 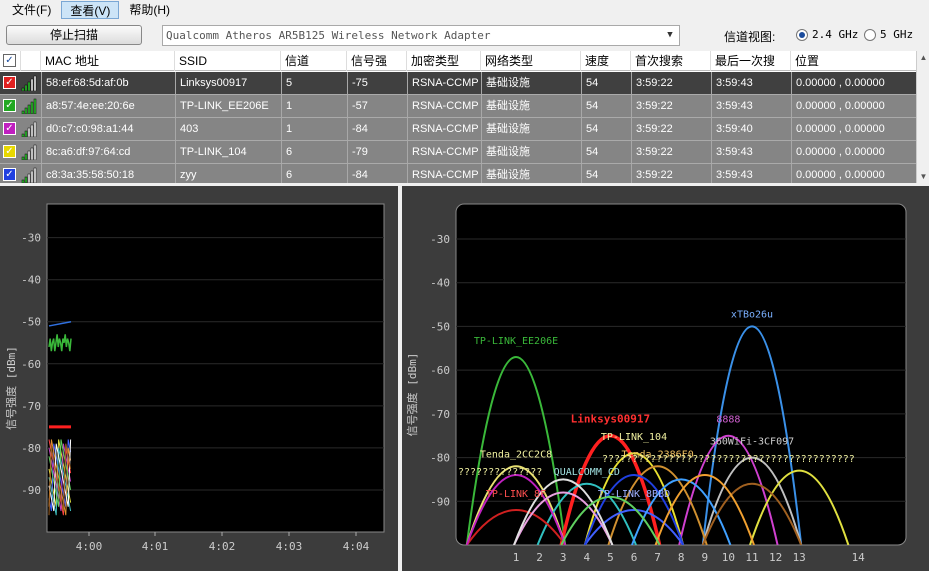 I want to click on cell-mac: 58:ef:68:5d:af:0b, so click(x=108, y=83).